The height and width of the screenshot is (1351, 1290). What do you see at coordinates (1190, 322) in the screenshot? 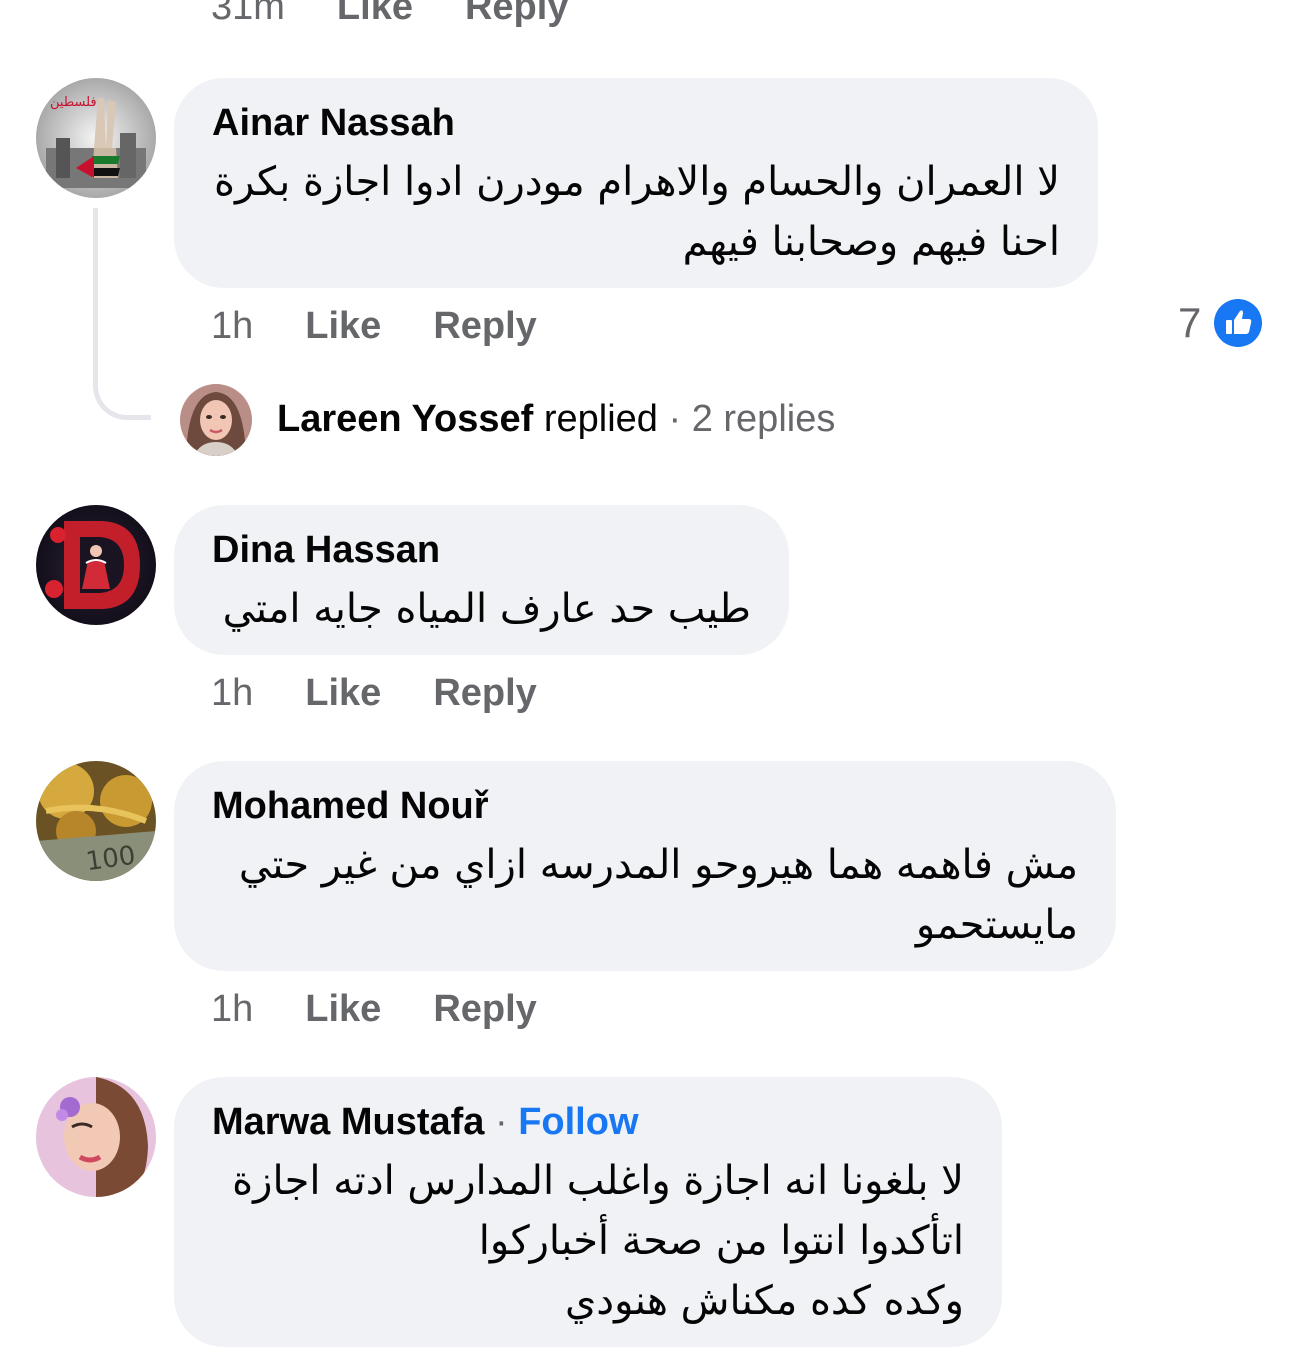
I see `reaction-count: 7` at bounding box center [1190, 322].